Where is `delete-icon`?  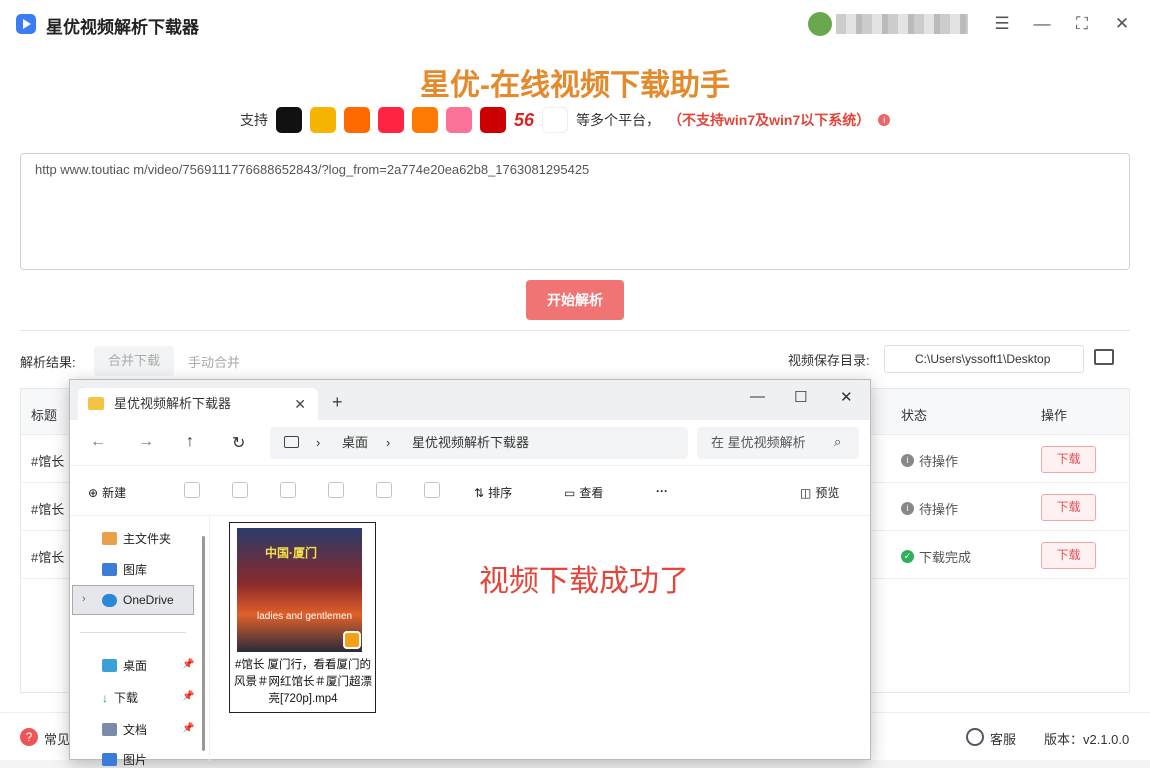 delete-icon is located at coordinates (432, 490).